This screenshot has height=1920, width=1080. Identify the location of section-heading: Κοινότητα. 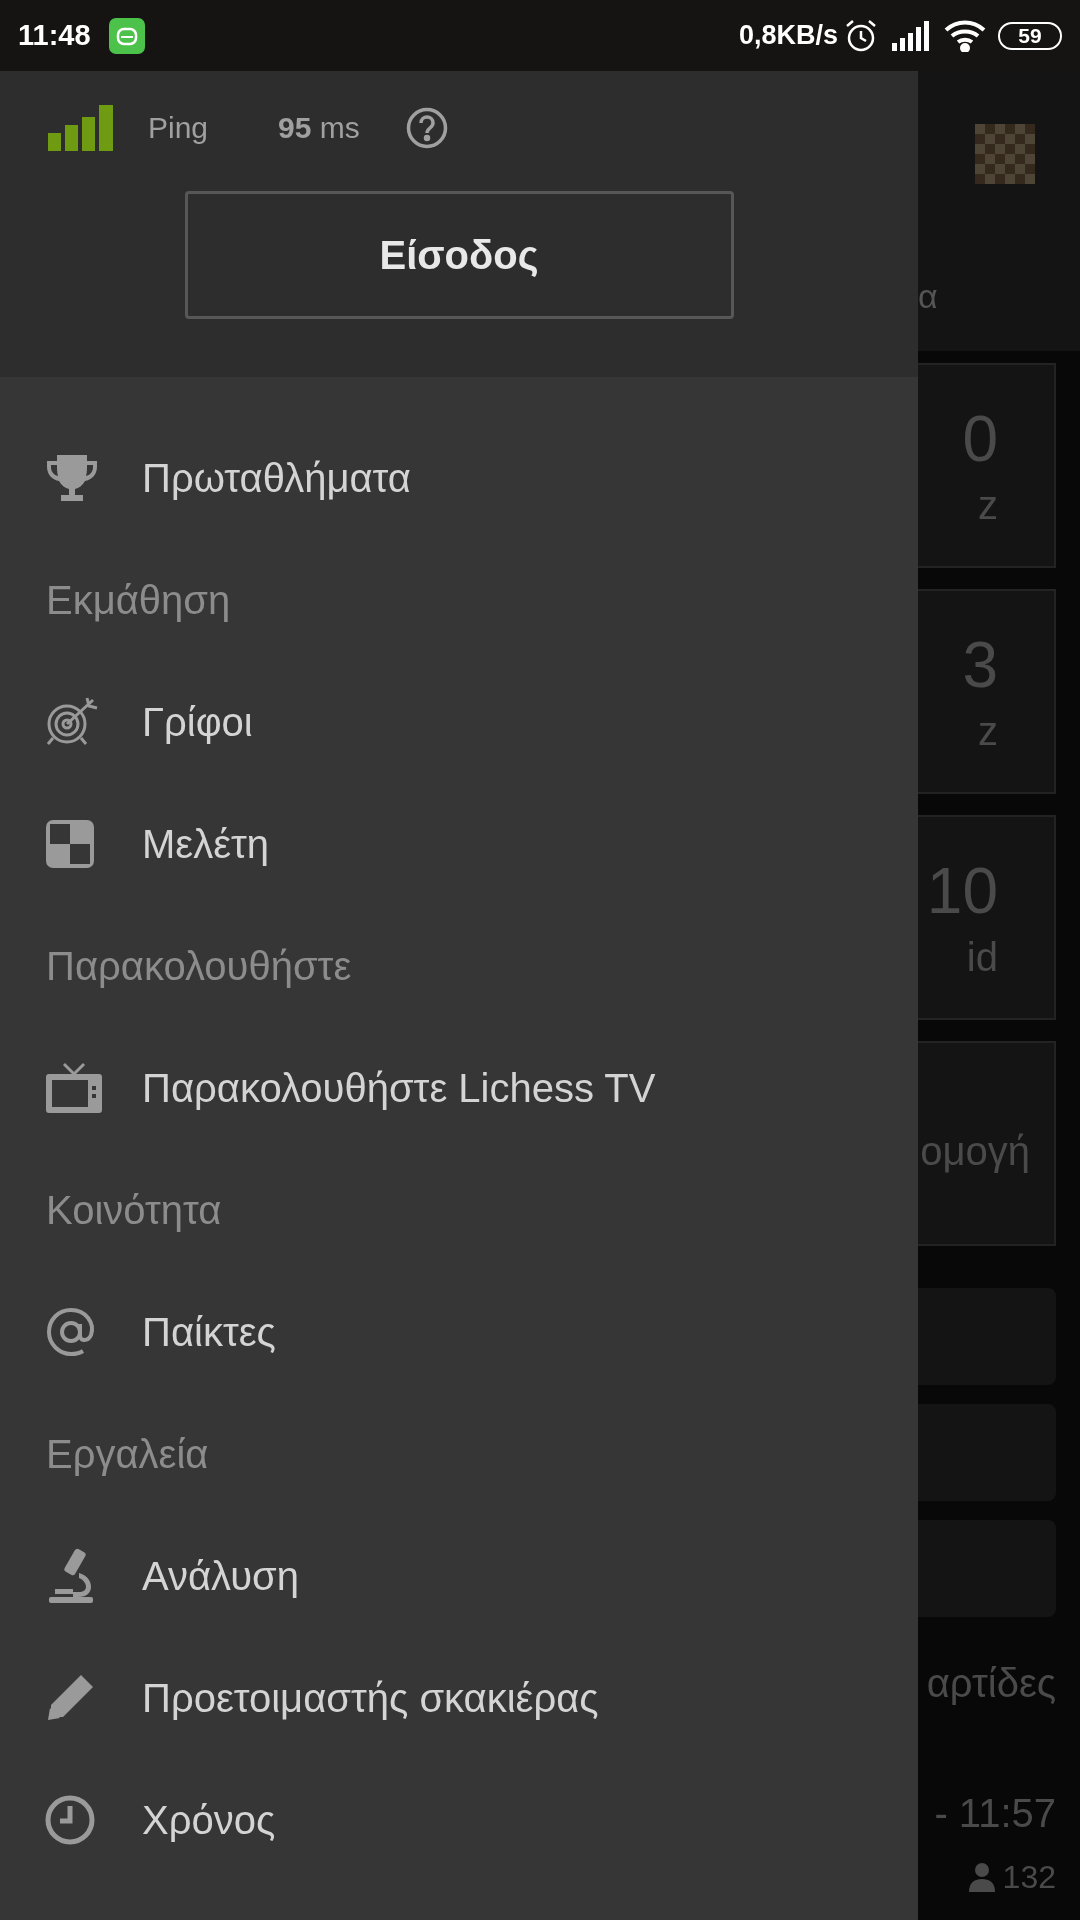
(134, 1210).